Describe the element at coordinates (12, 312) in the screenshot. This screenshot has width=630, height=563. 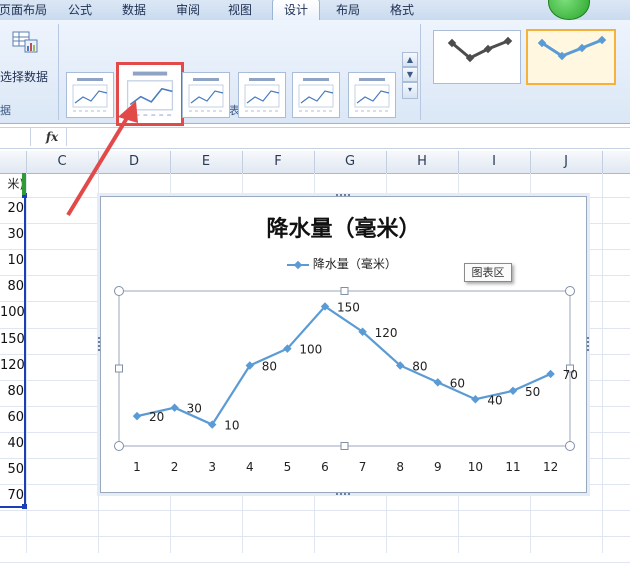
I see `cell-b-value: 100` at that location.